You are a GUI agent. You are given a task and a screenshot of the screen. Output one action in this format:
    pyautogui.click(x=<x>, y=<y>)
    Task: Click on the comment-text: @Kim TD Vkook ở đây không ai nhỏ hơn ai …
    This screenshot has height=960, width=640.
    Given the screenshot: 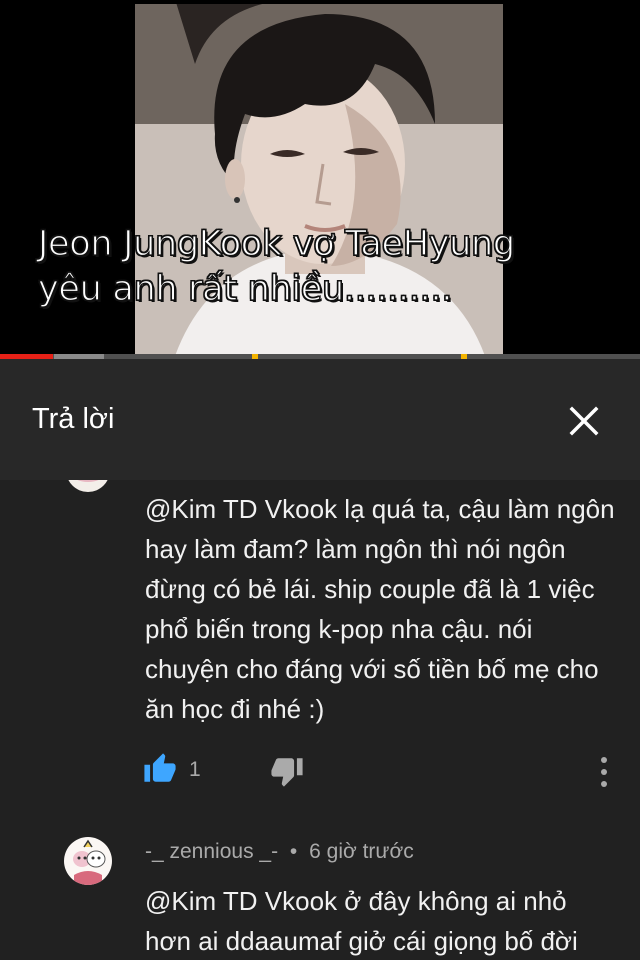 What is the action you would take?
    pyautogui.click(x=361, y=921)
    